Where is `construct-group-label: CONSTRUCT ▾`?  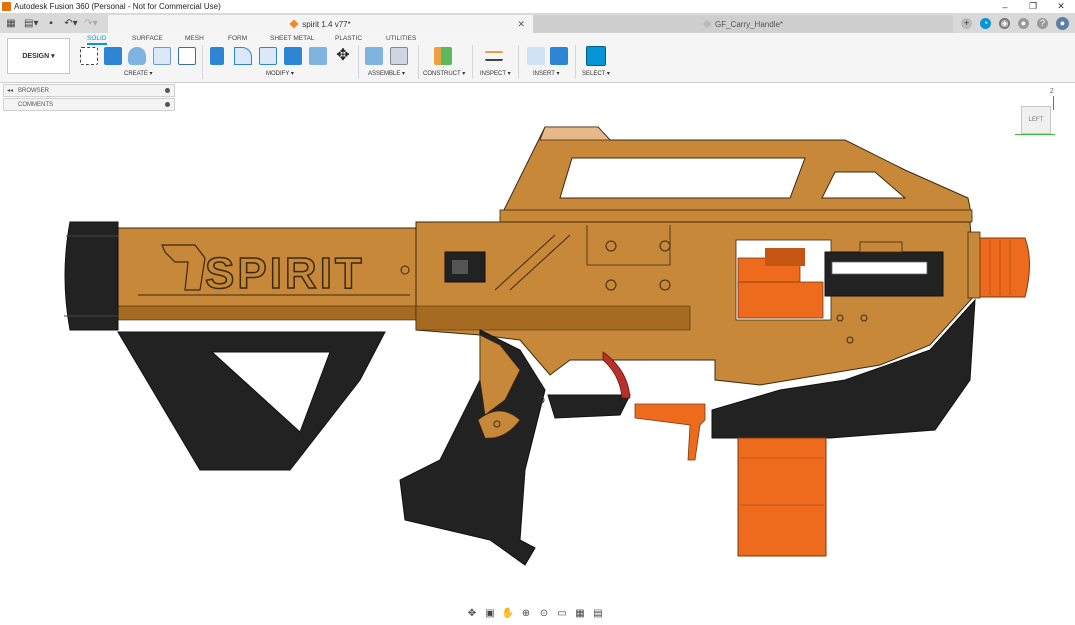 construct-group-label: CONSTRUCT ▾ is located at coordinates (444, 73).